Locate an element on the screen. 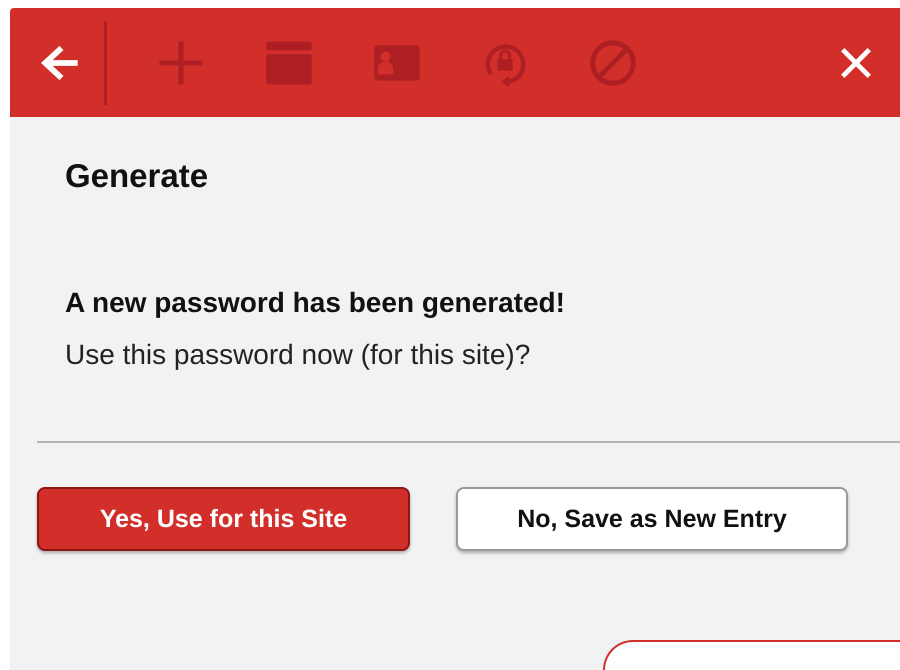 This screenshot has width=900, height=670. message-title: A new password has been generated! is located at coordinates (315, 303).